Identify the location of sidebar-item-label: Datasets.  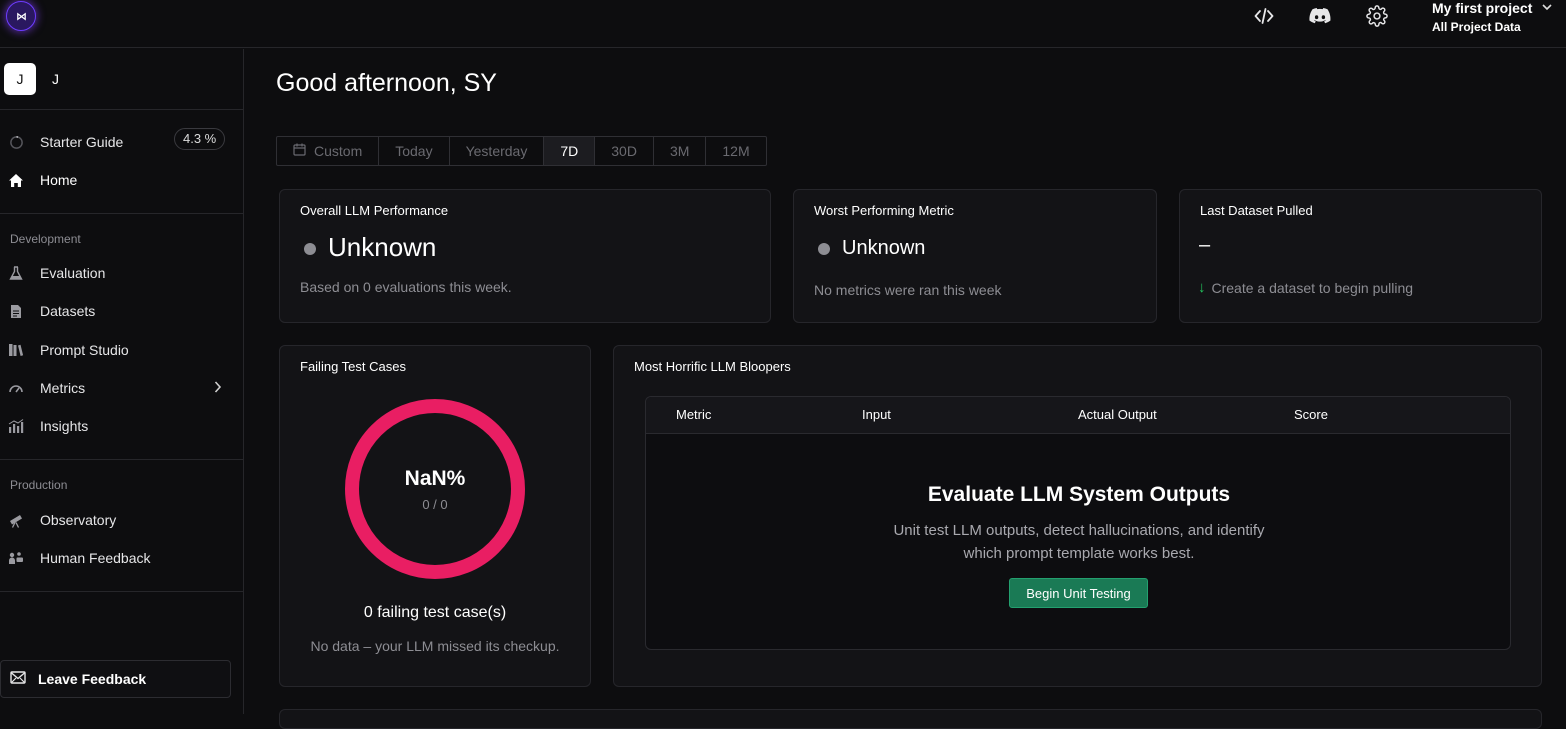
(68, 311).